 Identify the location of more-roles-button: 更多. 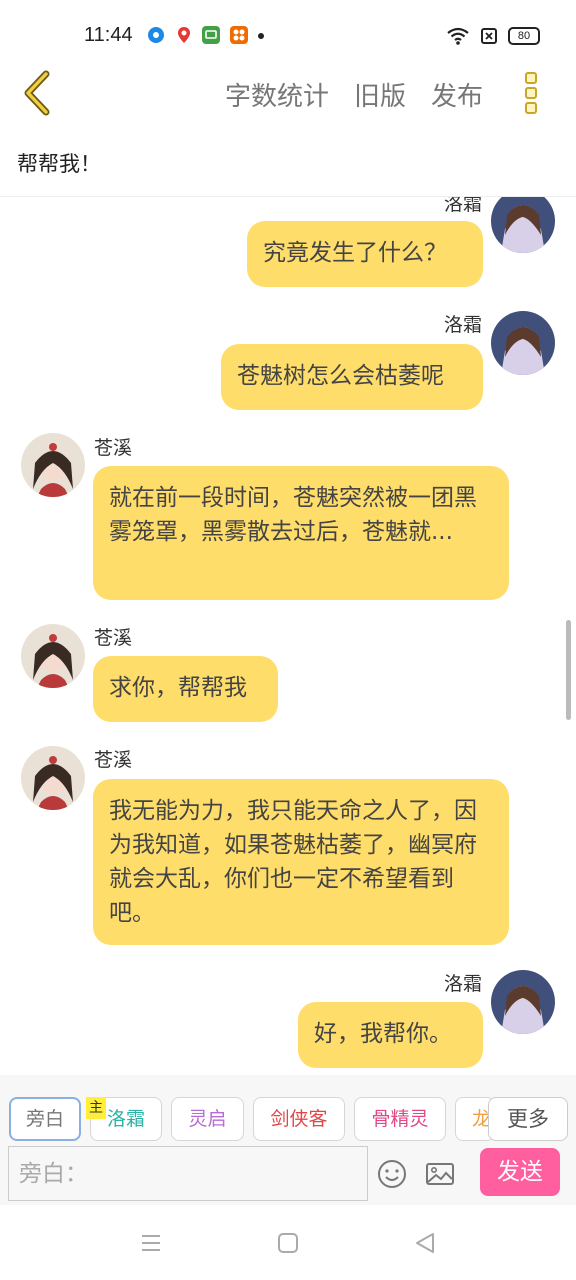
(528, 1119).